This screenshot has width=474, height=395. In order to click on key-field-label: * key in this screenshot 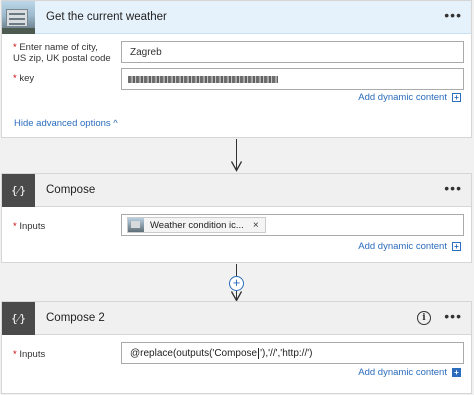, I will do `click(23, 78)`.